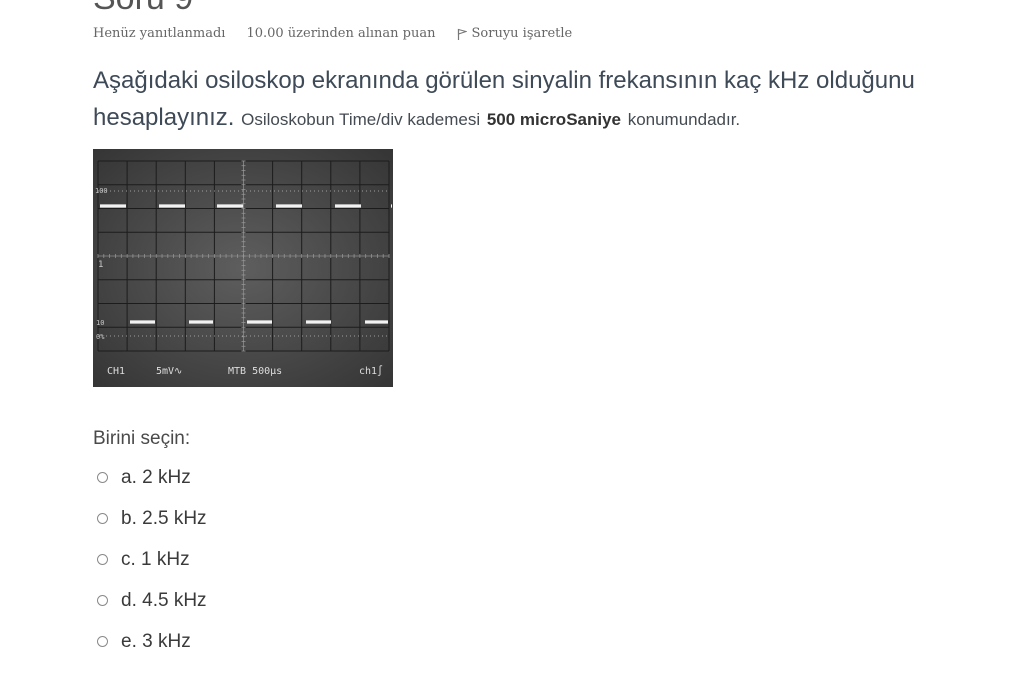 Image resolution: width=1033 pixels, height=681 pixels. Describe the element at coordinates (156, 641) in the screenshot. I see `answer-label: e. 3 kHz` at that location.